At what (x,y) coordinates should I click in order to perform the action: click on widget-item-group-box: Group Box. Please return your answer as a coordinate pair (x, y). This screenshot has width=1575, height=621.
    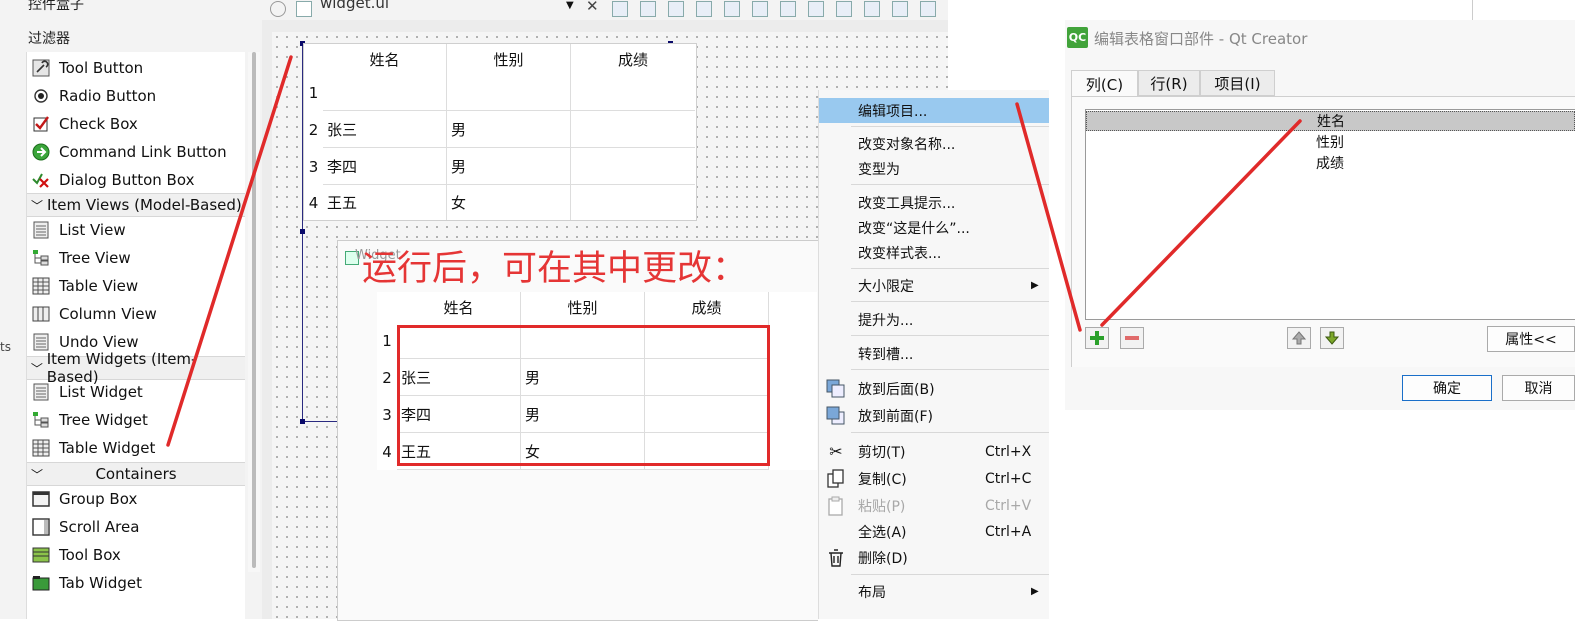
    Looking at the image, I should click on (136, 499).